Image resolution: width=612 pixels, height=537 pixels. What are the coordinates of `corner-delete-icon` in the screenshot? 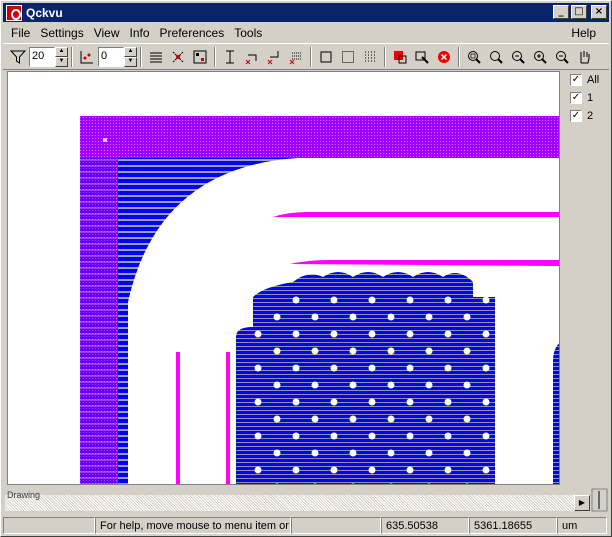 It's located at (252, 57).